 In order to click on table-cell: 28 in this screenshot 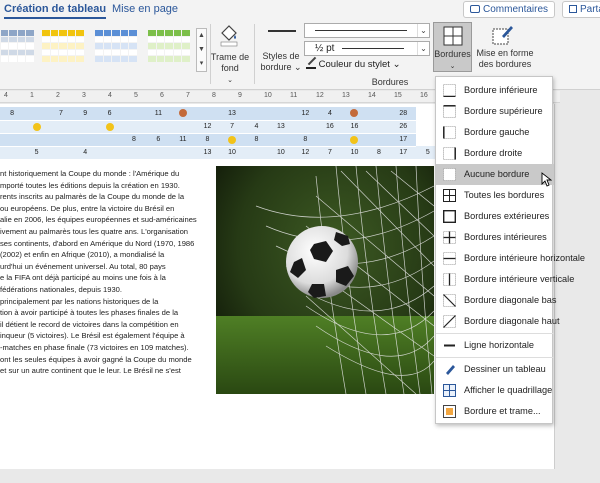, I will do `click(403, 114)`.